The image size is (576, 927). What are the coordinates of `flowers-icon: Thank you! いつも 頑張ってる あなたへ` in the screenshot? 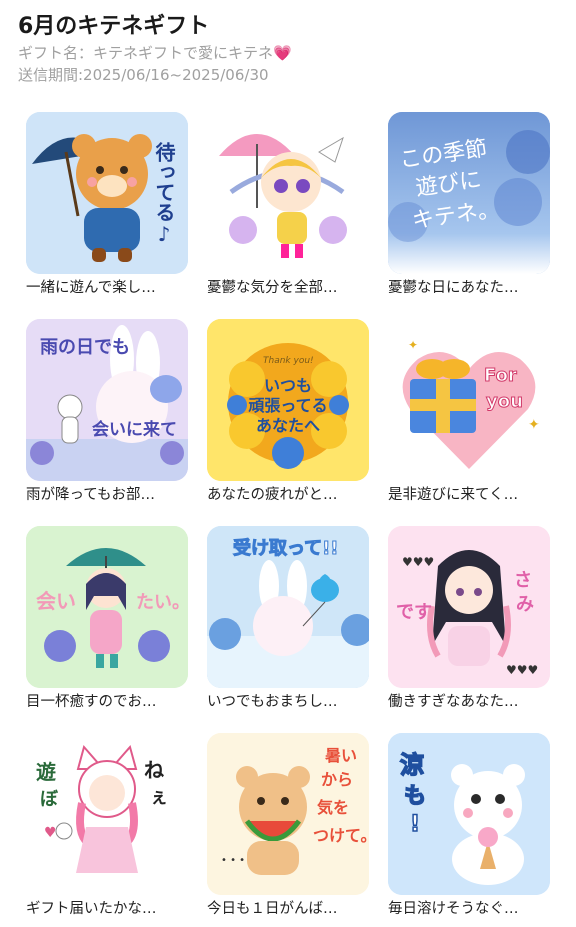 It's located at (288, 400).